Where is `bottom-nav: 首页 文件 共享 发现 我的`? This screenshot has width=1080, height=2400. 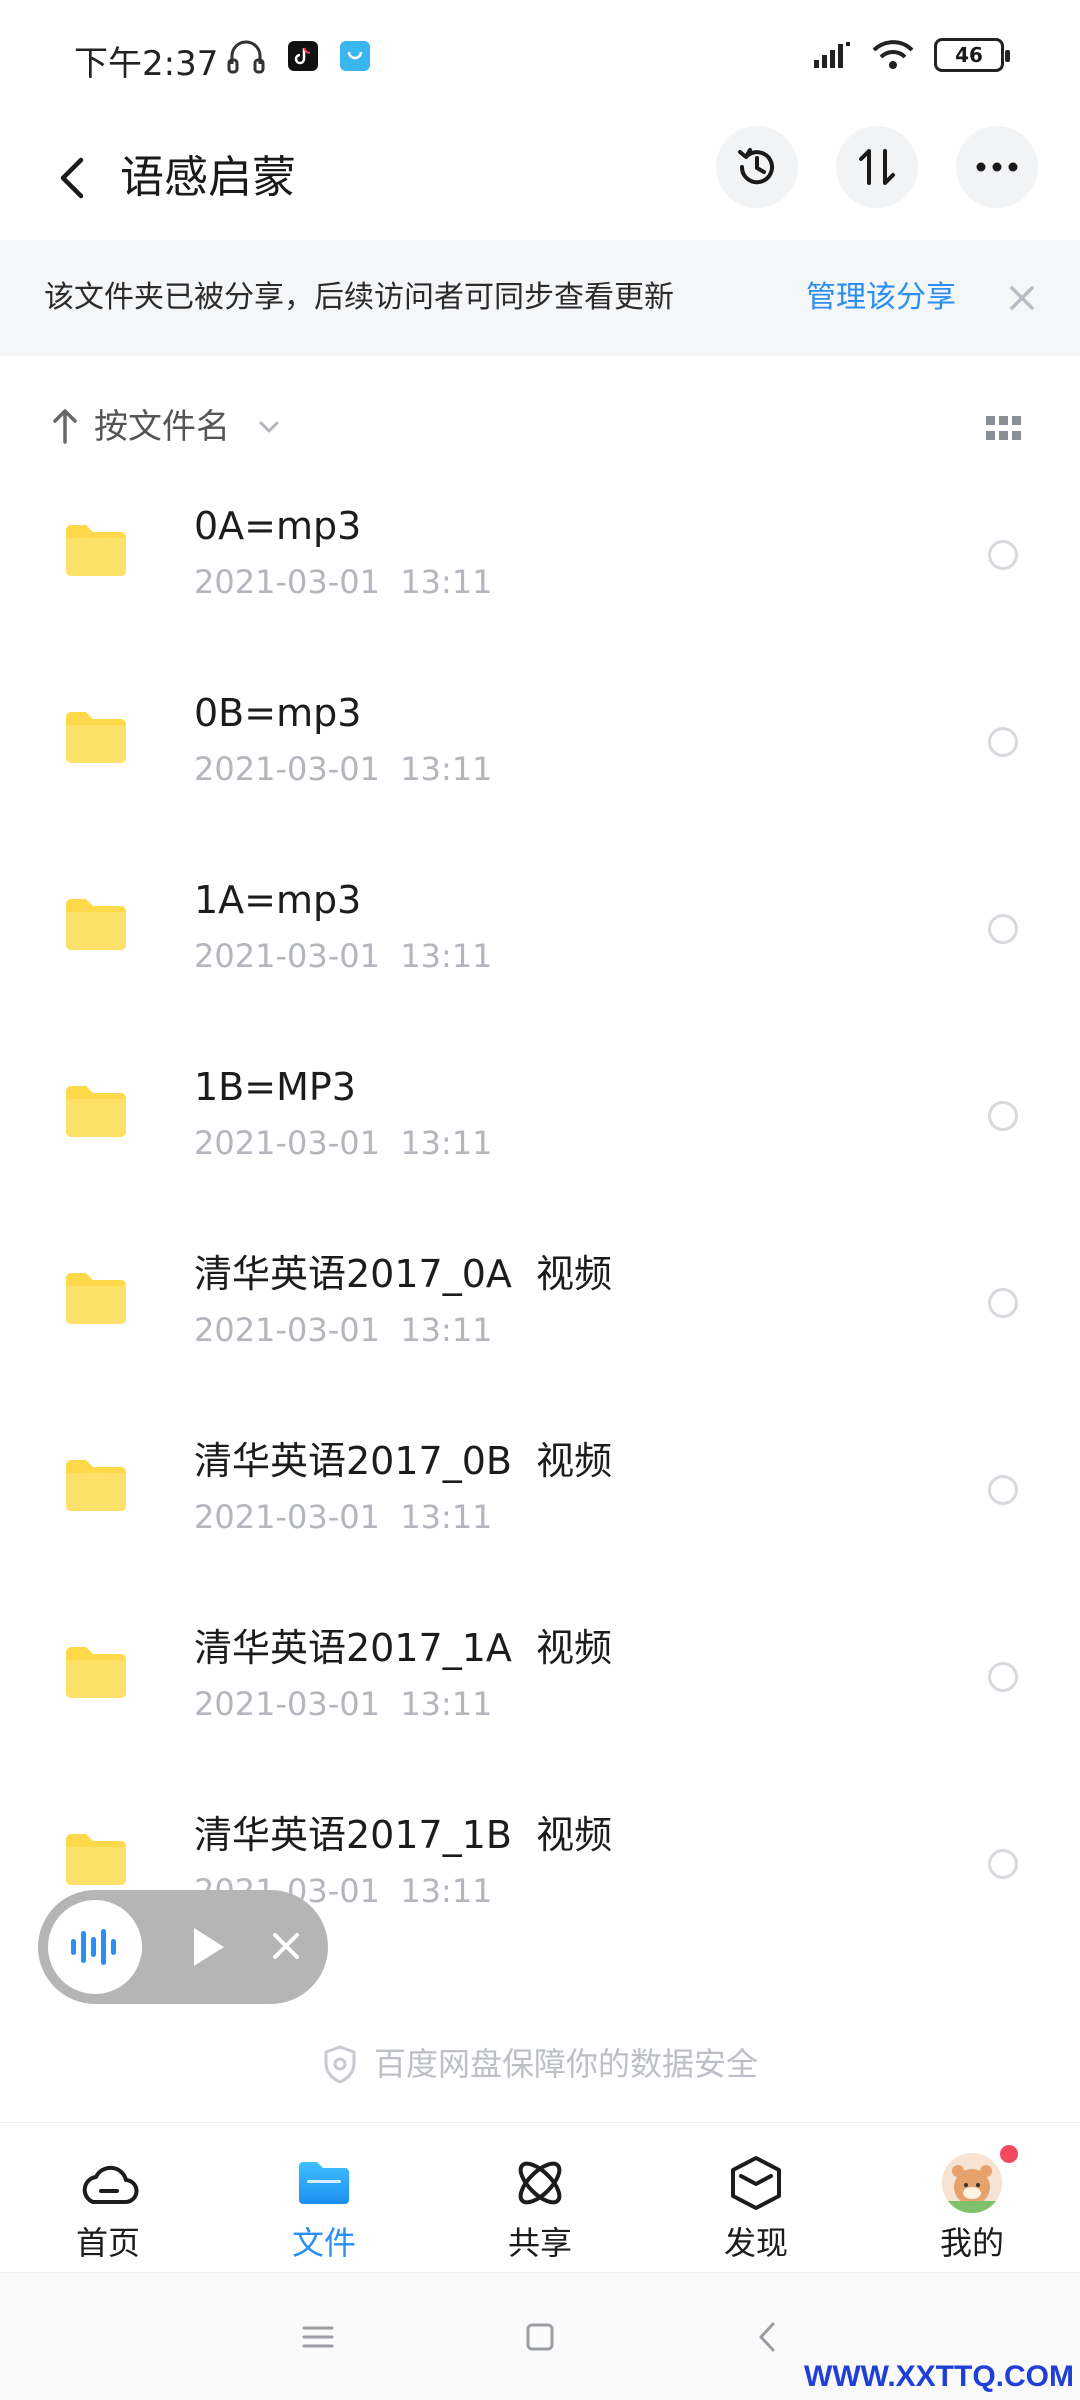
bottom-nav: 首页 文件 共享 发现 我的 is located at coordinates (540, 2196).